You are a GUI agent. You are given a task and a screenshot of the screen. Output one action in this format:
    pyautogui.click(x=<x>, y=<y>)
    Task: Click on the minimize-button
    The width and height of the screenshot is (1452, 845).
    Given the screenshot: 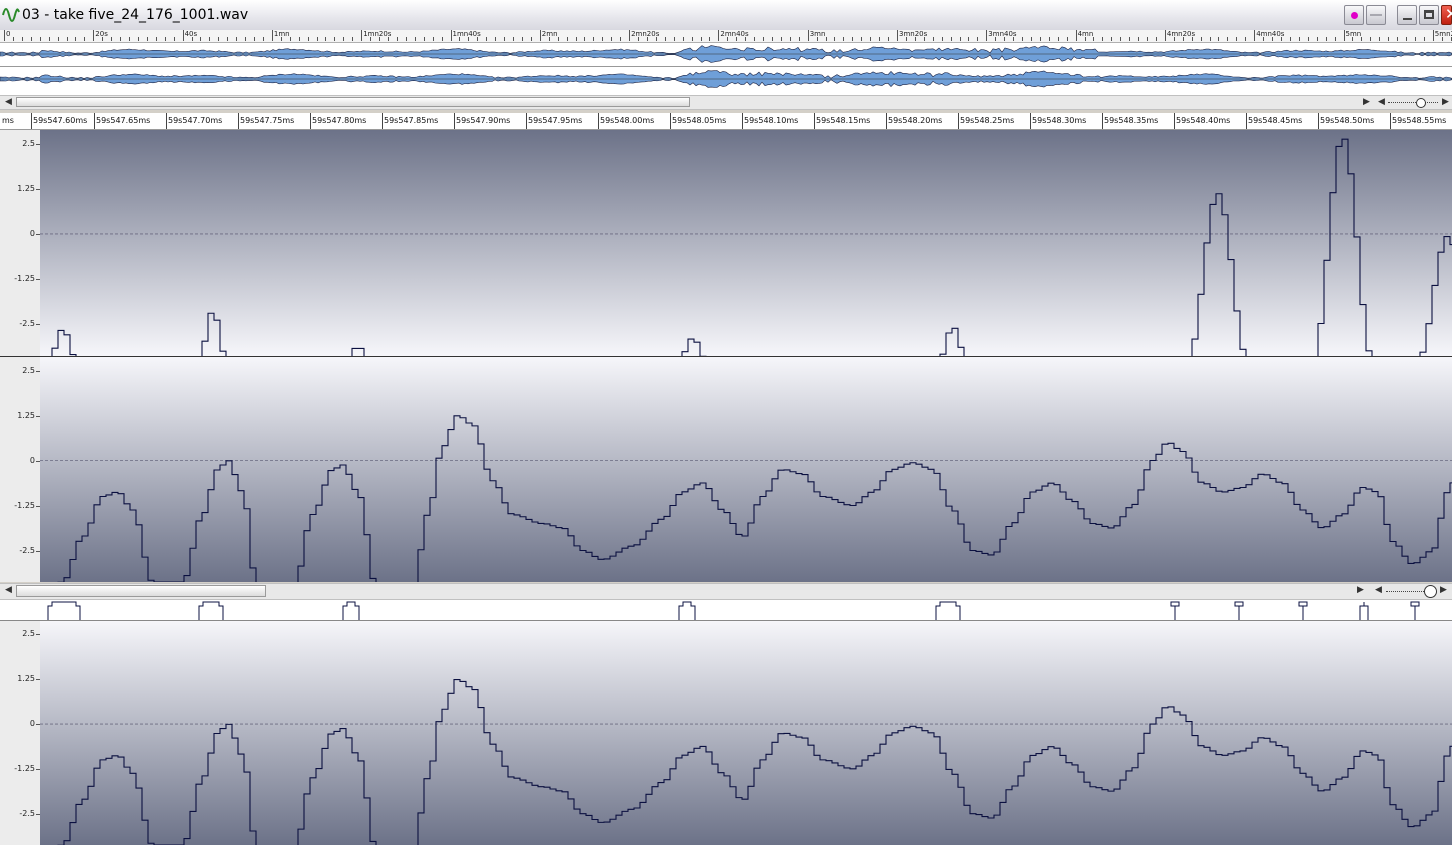 What is the action you would take?
    pyautogui.click(x=1407, y=15)
    